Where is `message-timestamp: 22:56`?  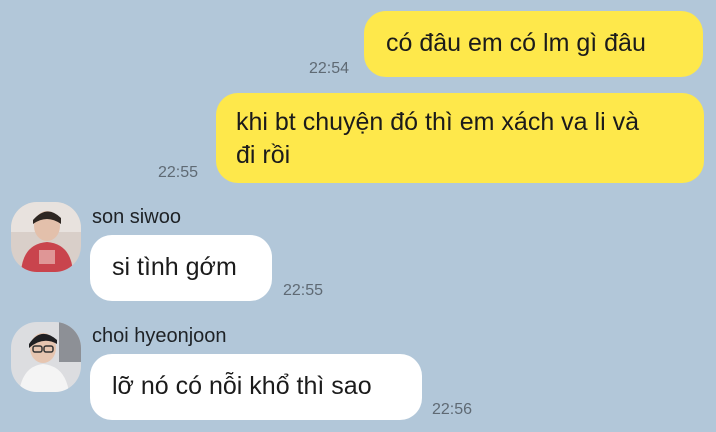 message-timestamp: 22:56 is located at coordinates (452, 409).